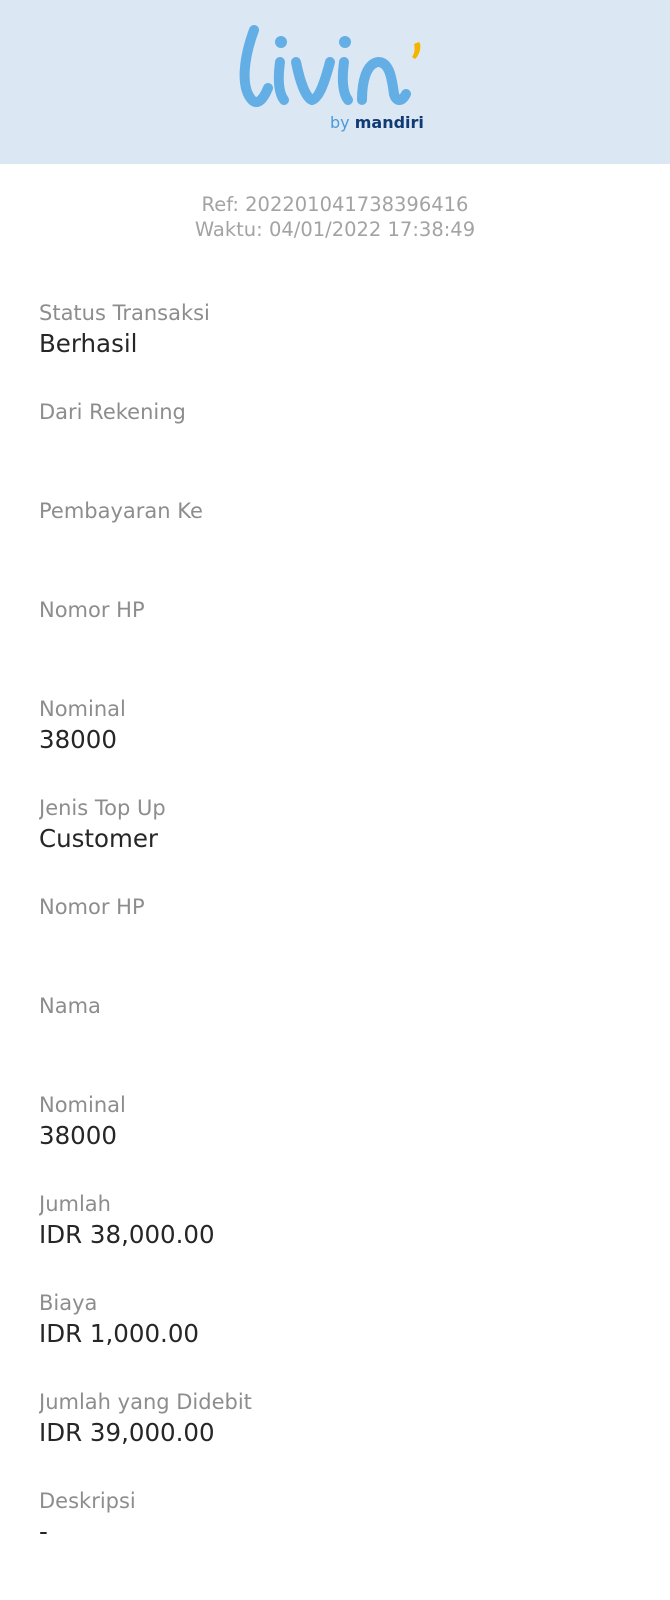 The height and width of the screenshot is (1600, 670). Describe the element at coordinates (88, 343) in the screenshot. I see `detail-value: Berhasil` at that location.